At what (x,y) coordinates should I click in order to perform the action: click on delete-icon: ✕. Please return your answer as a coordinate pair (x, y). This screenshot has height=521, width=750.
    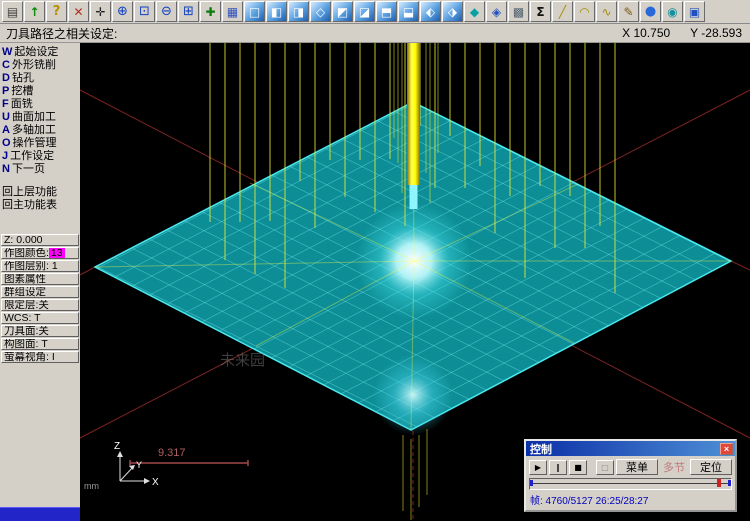
    Looking at the image, I should click on (78, 11).